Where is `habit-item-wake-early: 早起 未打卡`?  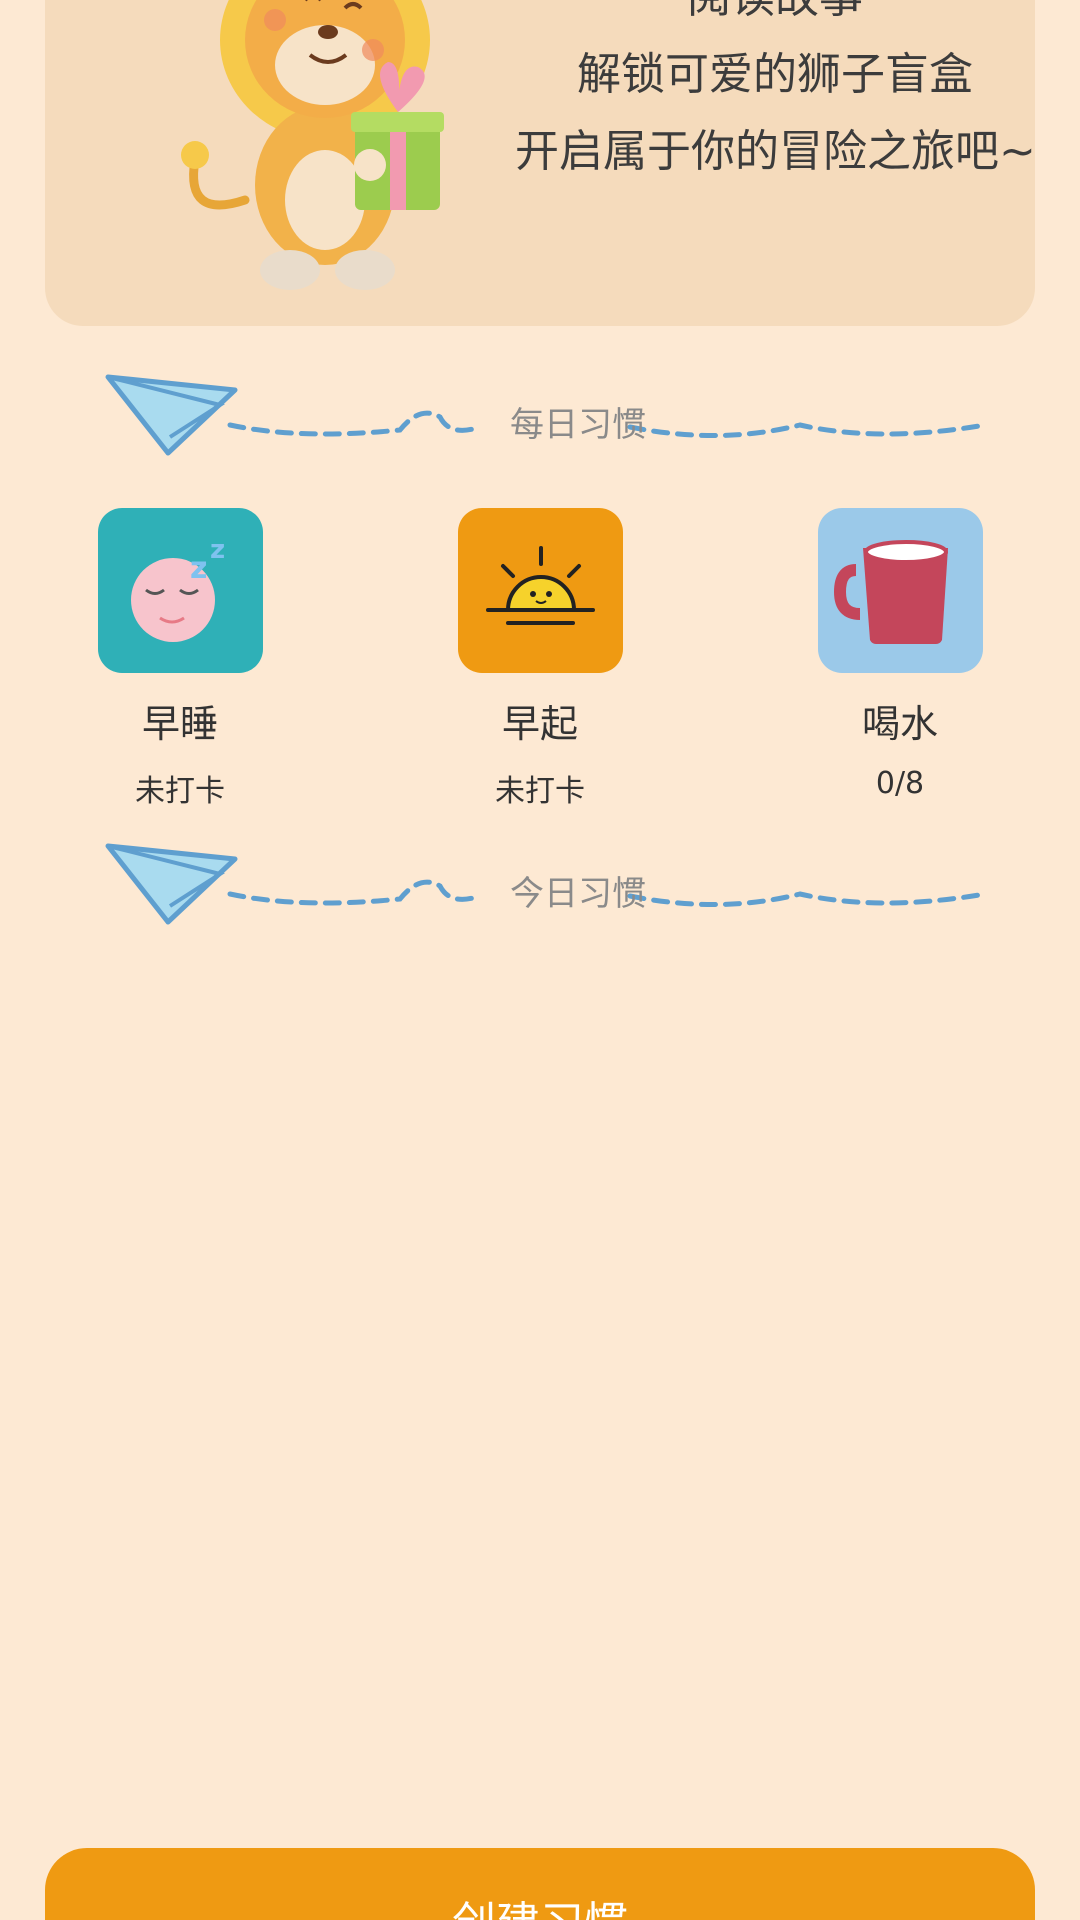 habit-item-wake-early: 早起 未打卡 is located at coordinates (540, 659).